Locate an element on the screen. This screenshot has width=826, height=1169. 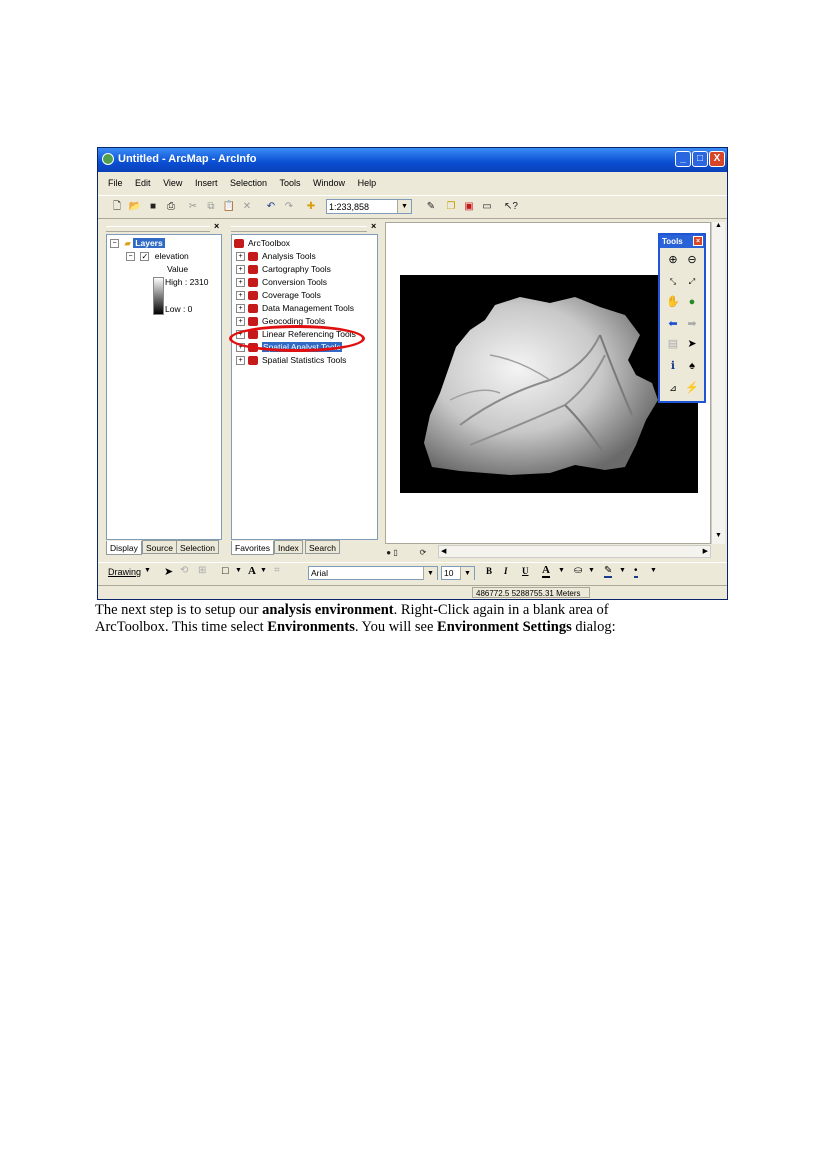
toolbox-item: + Cartography Tools is located at coordinates (283, 269).